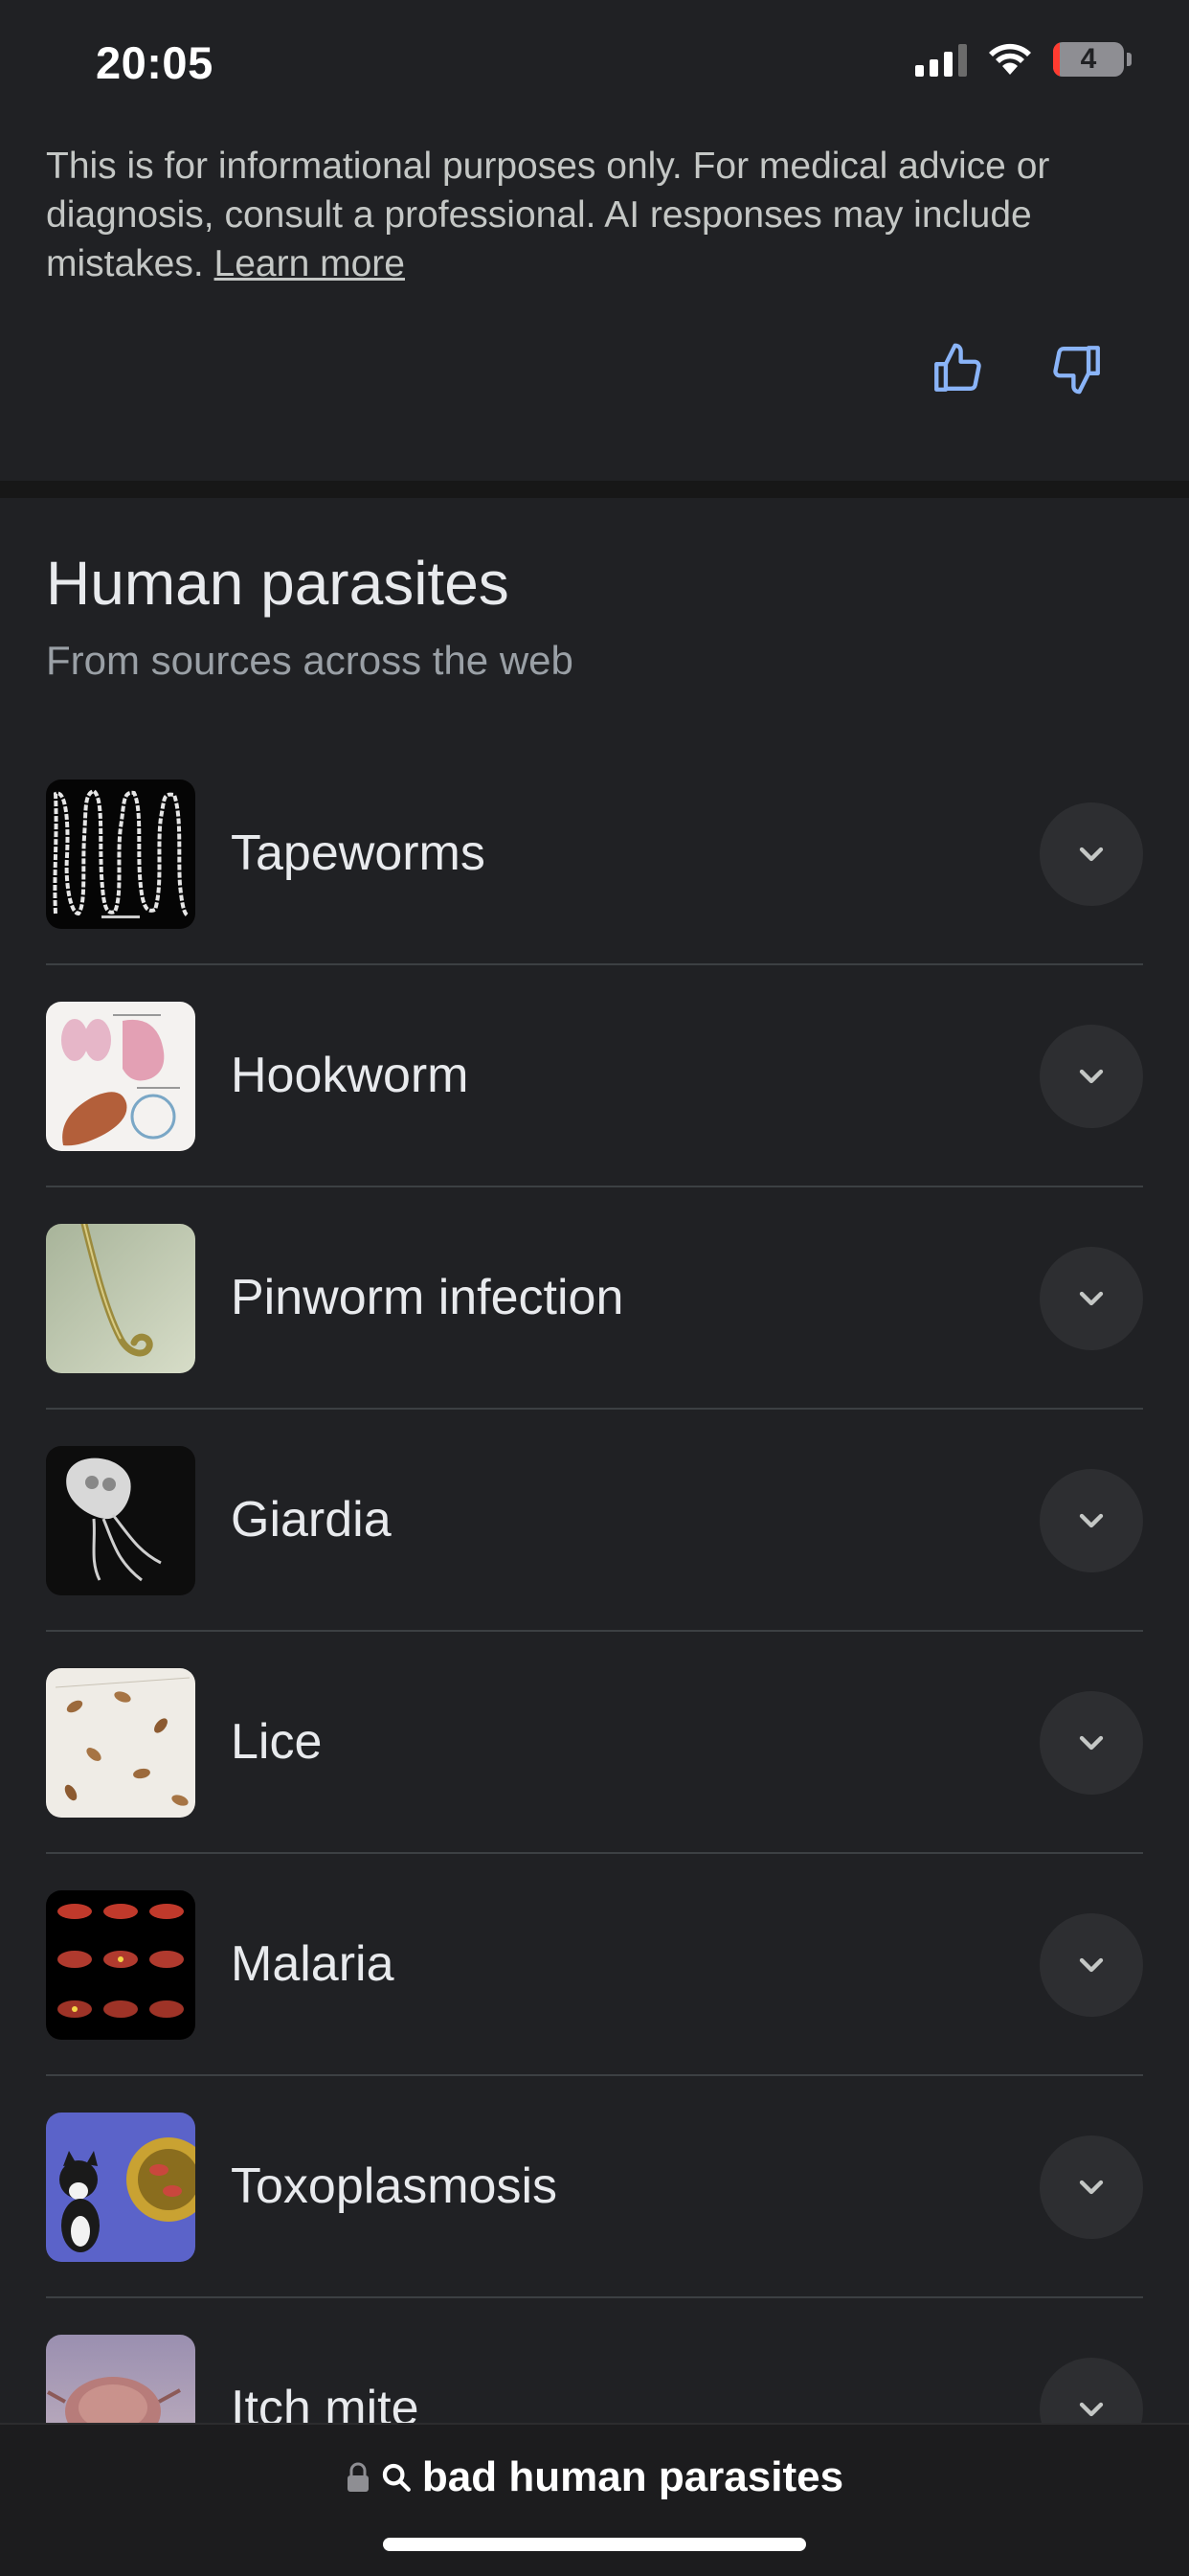 The image size is (1189, 2576). I want to click on list-item-hookworm: Hookworm, so click(594, 1076).